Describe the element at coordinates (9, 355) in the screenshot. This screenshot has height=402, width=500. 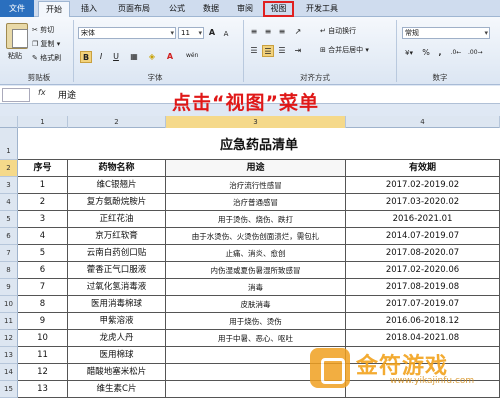
I see `row-header: 13` at that location.